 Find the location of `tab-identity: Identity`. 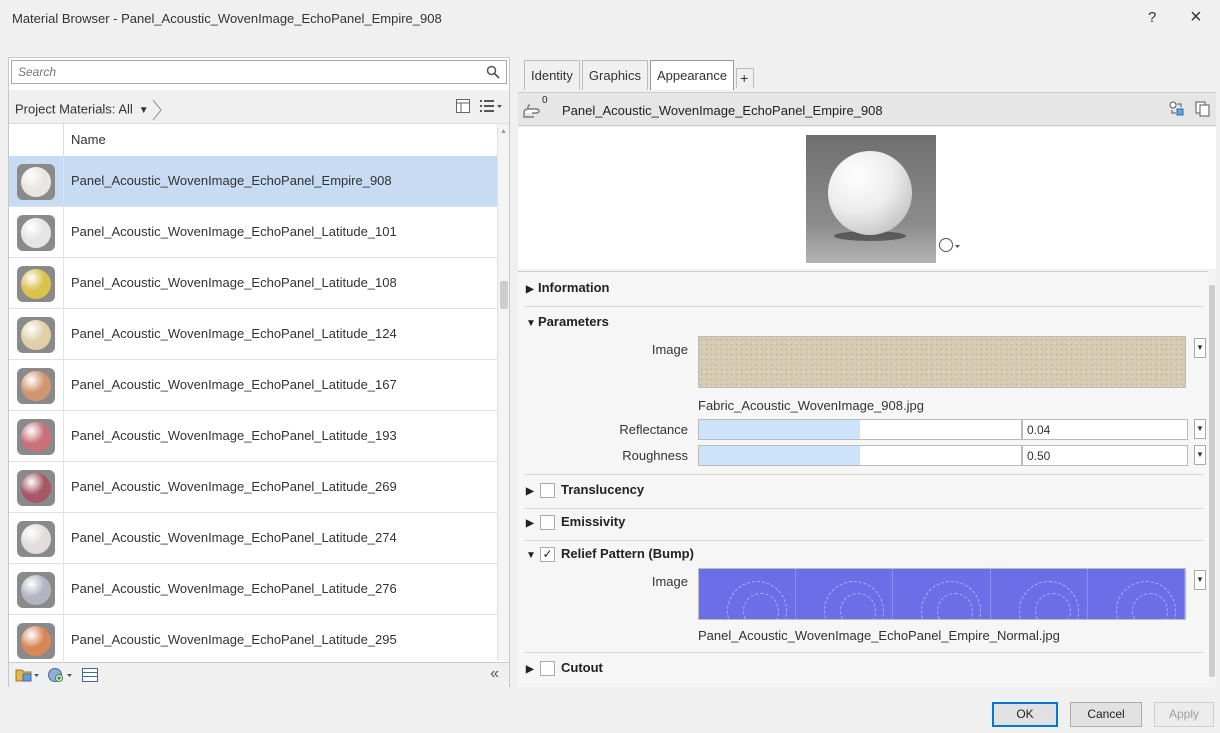

tab-identity: Identity is located at coordinates (552, 75).